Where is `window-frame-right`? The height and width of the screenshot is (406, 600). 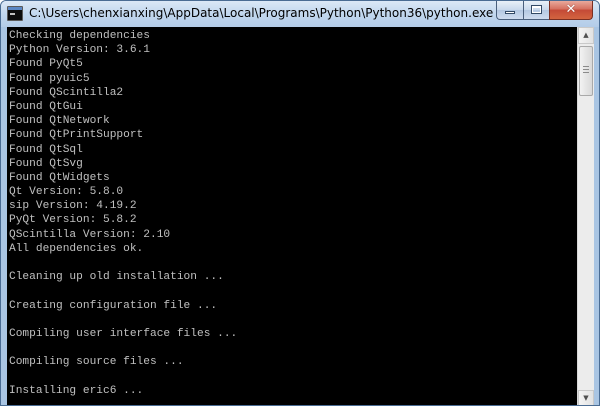
window-frame-right is located at coordinates (596, 216).